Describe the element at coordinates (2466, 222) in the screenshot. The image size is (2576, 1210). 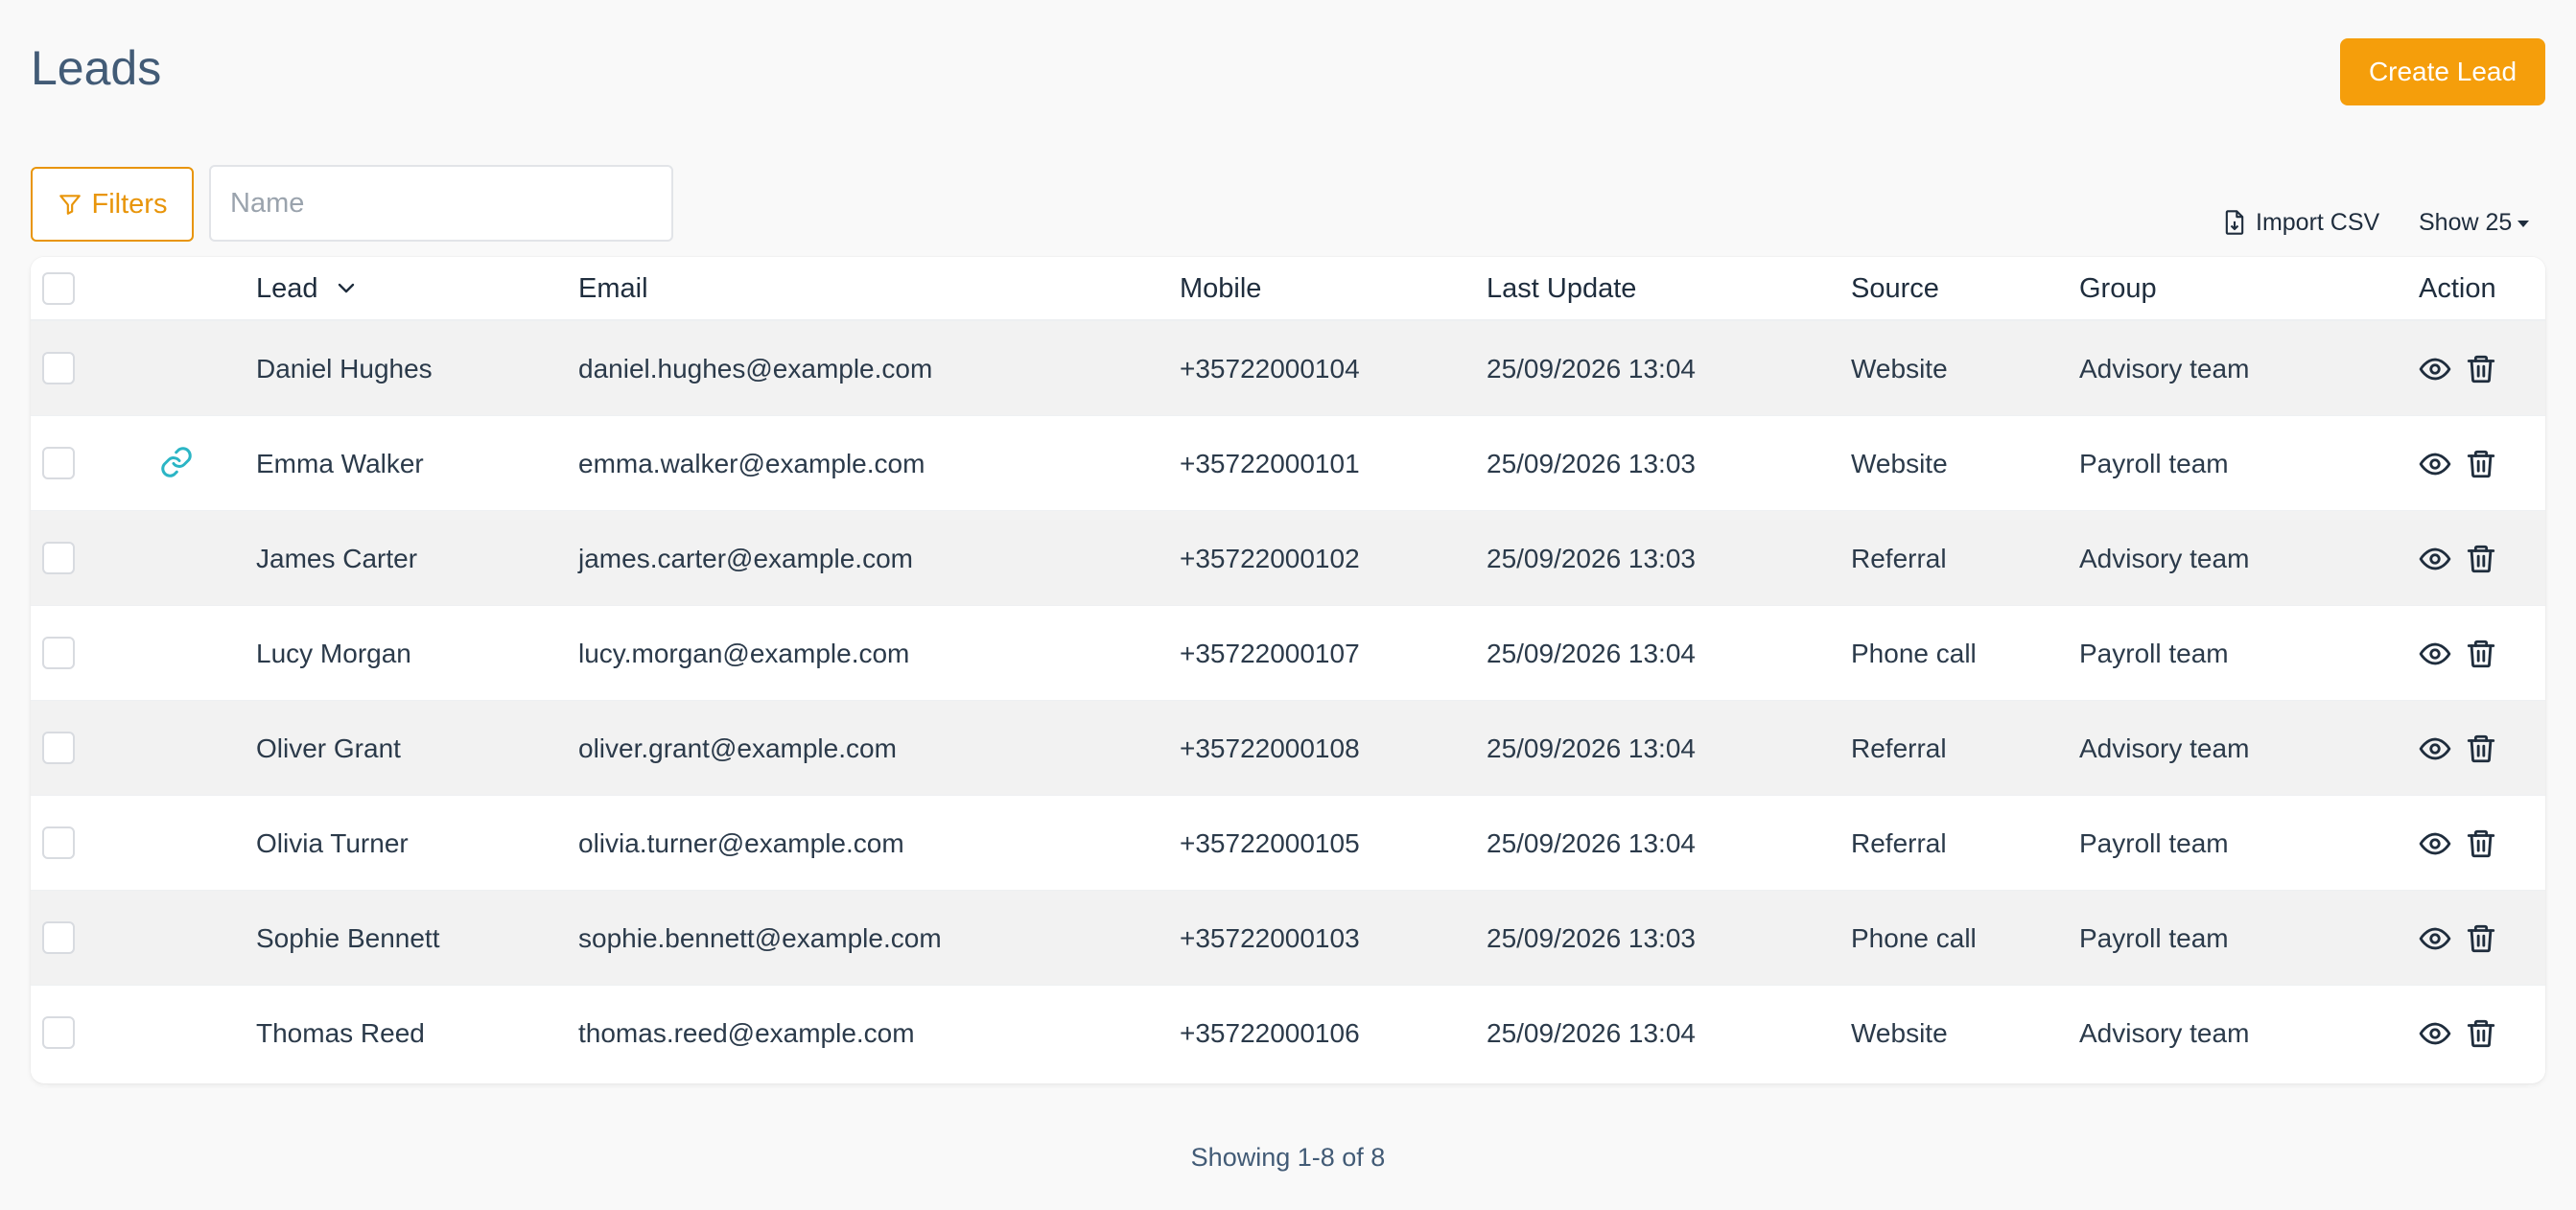
I see `show-count-label: Show 25` at that location.